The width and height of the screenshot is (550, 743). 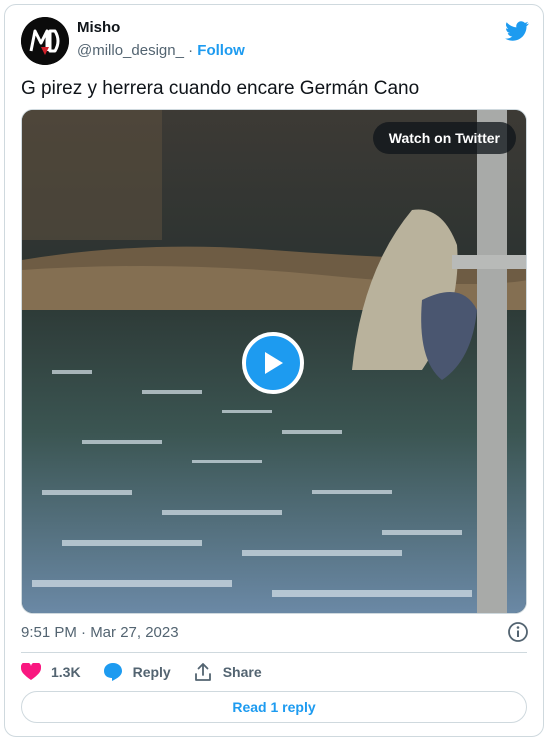 What do you see at coordinates (66, 672) in the screenshot?
I see `like-count: 1.3K` at bounding box center [66, 672].